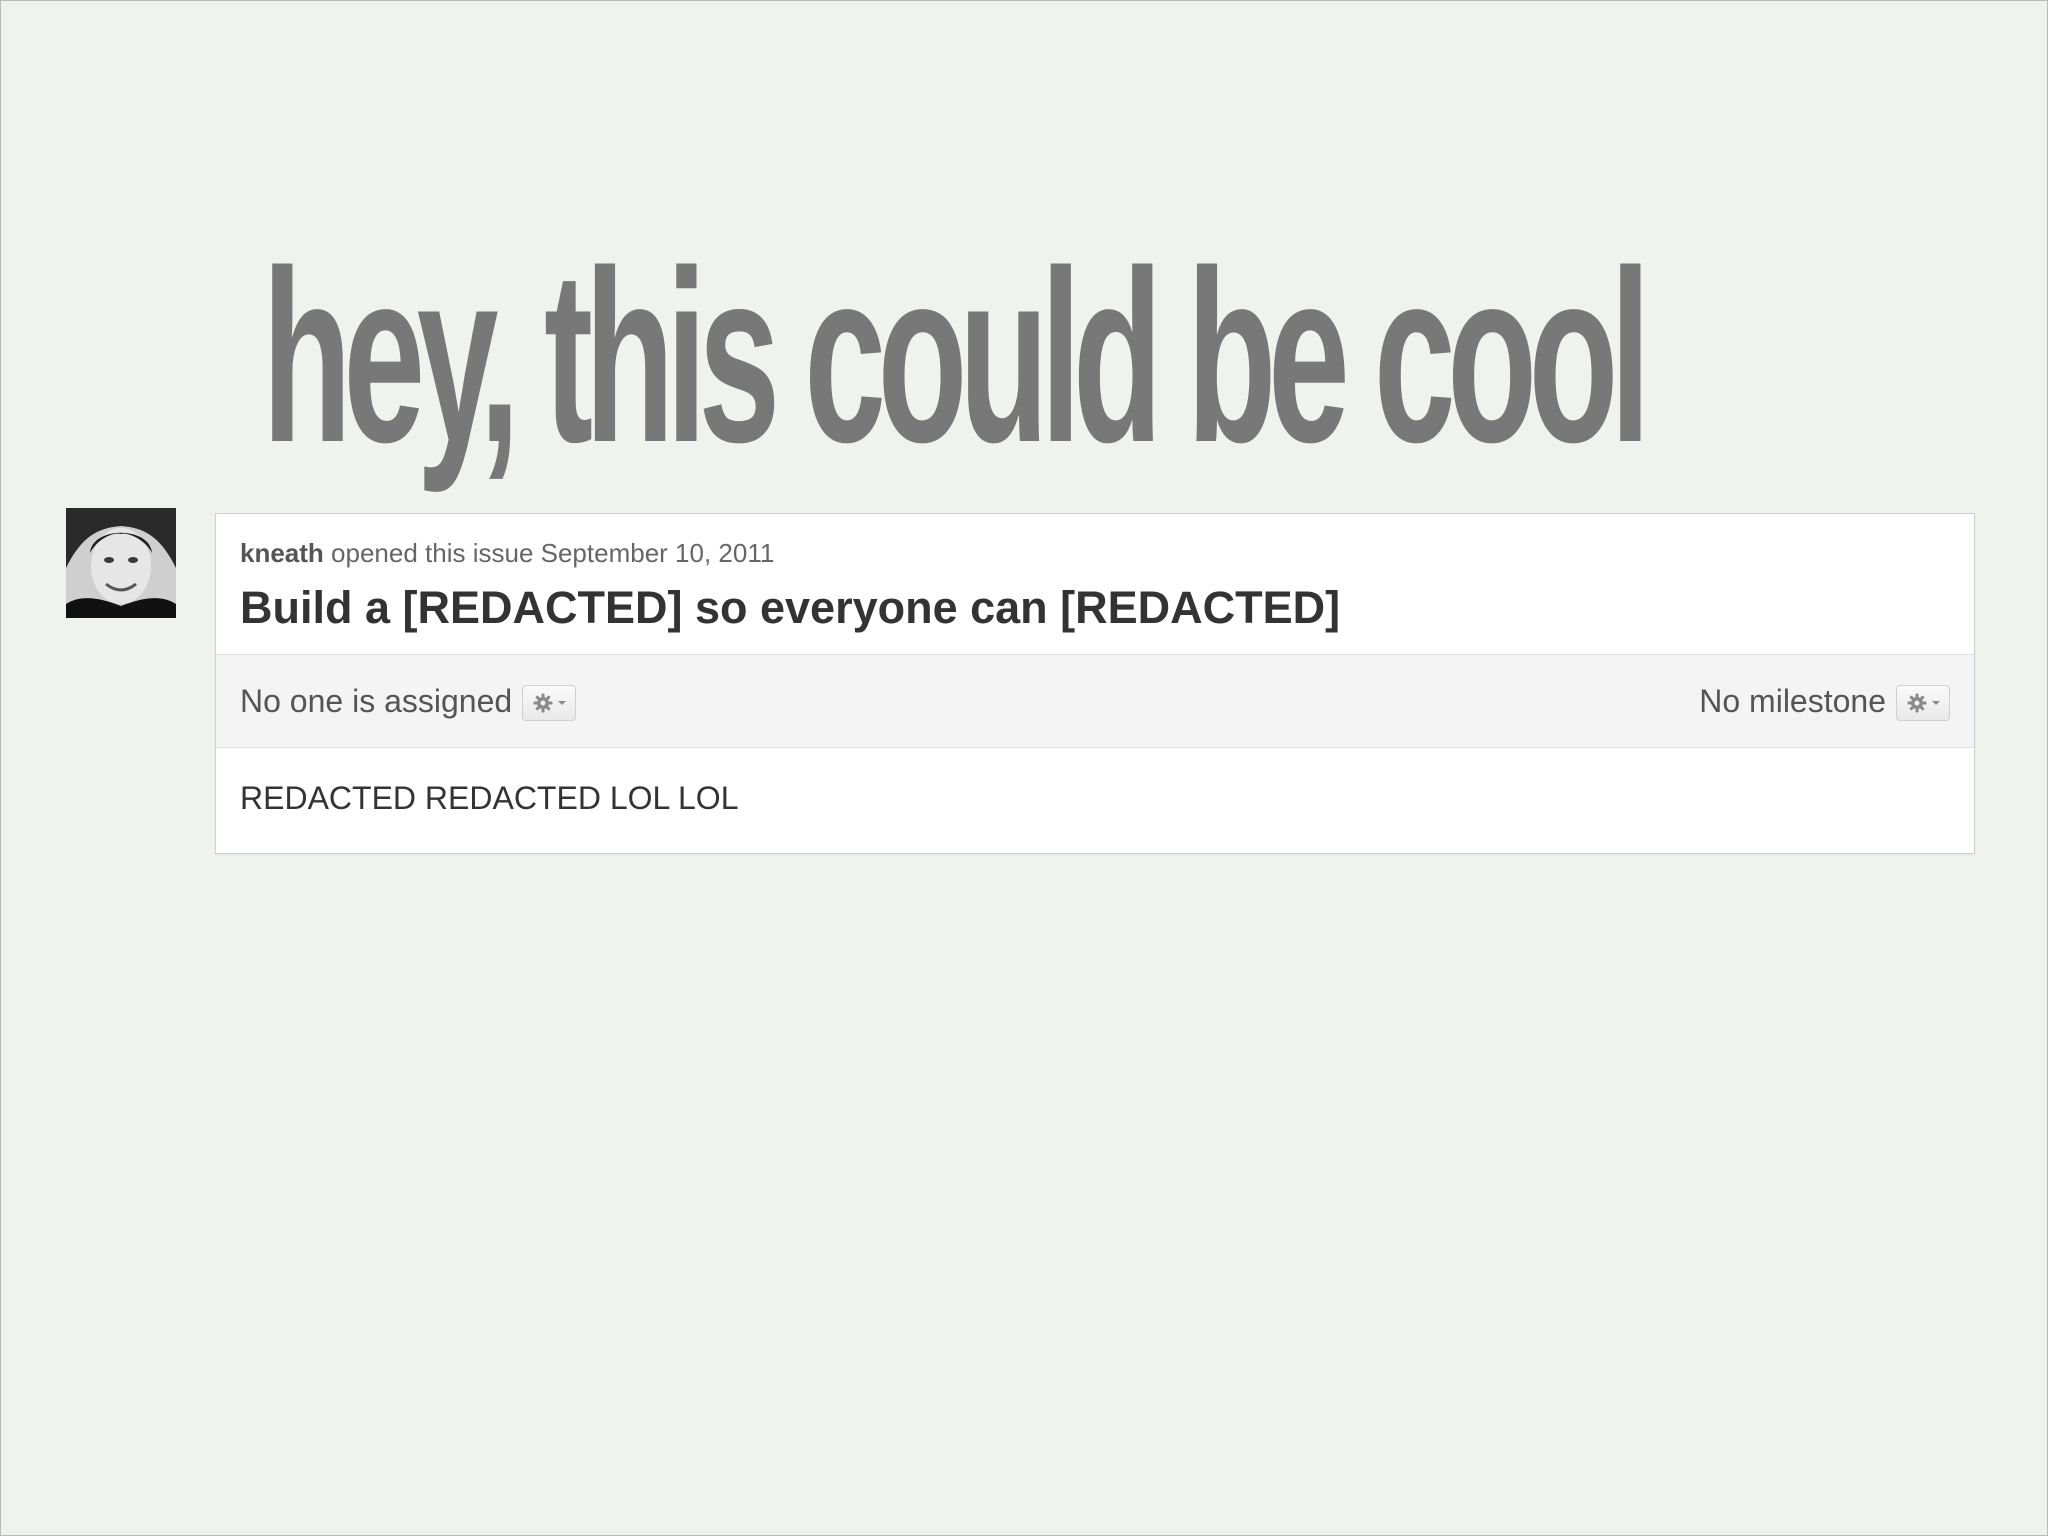 The image size is (2048, 1536). What do you see at coordinates (553, 553) in the screenshot?
I see `opened-text: opened this issue September 10, 2011` at bounding box center [553, 553].